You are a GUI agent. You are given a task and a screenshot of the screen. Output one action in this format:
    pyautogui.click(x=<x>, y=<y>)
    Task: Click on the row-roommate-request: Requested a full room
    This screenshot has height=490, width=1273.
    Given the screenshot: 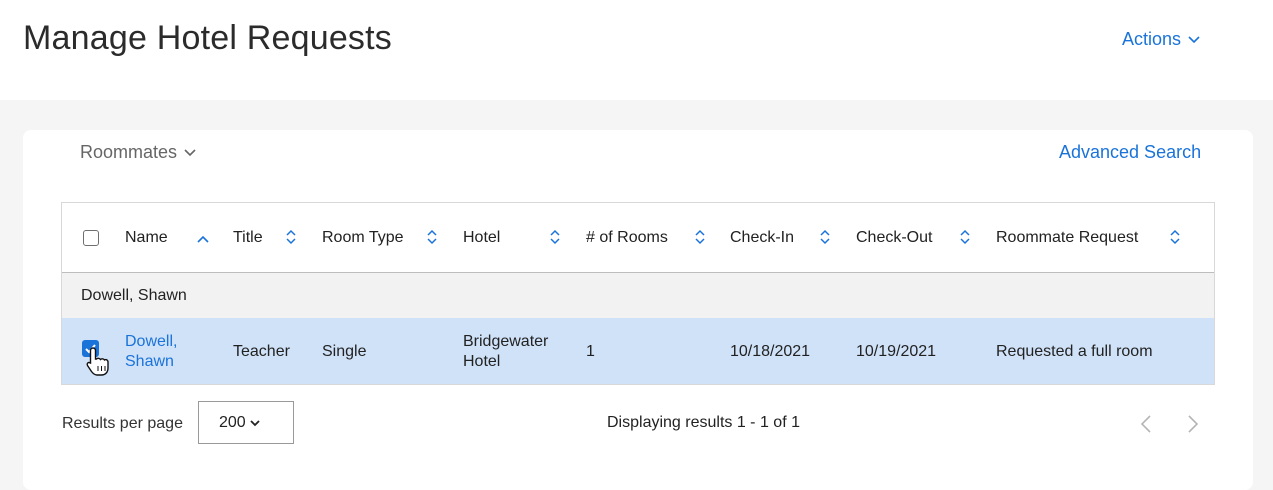 What is the action you would take?
    pyautogui.click(x=1074, y=351)
    